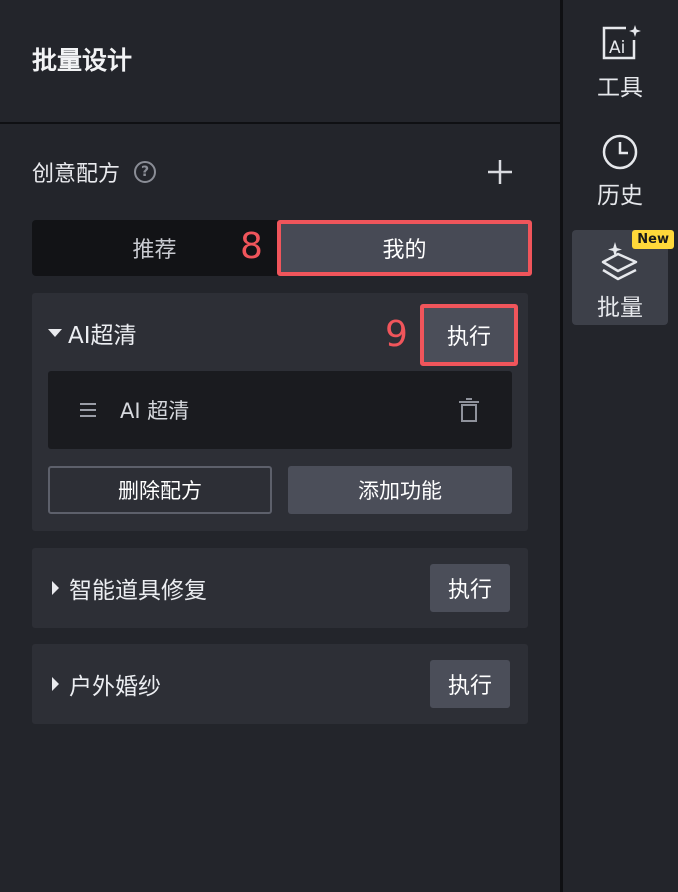  Describe the element at coordinates (55, 333) in the screenshot. I see `caret-down-icon` at that location.